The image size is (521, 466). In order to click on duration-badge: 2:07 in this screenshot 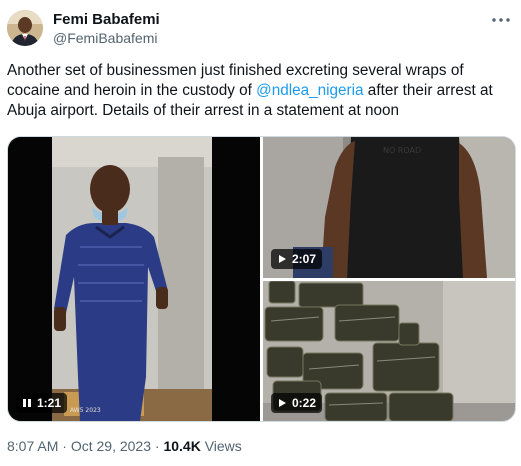, I will do `click(297, 259)`.